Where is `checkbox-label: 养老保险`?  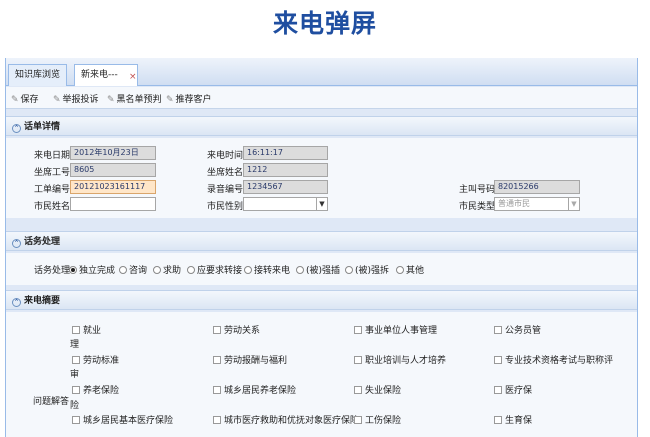 checkbox-label: 养老保险 is located at coordinates (101, 391).